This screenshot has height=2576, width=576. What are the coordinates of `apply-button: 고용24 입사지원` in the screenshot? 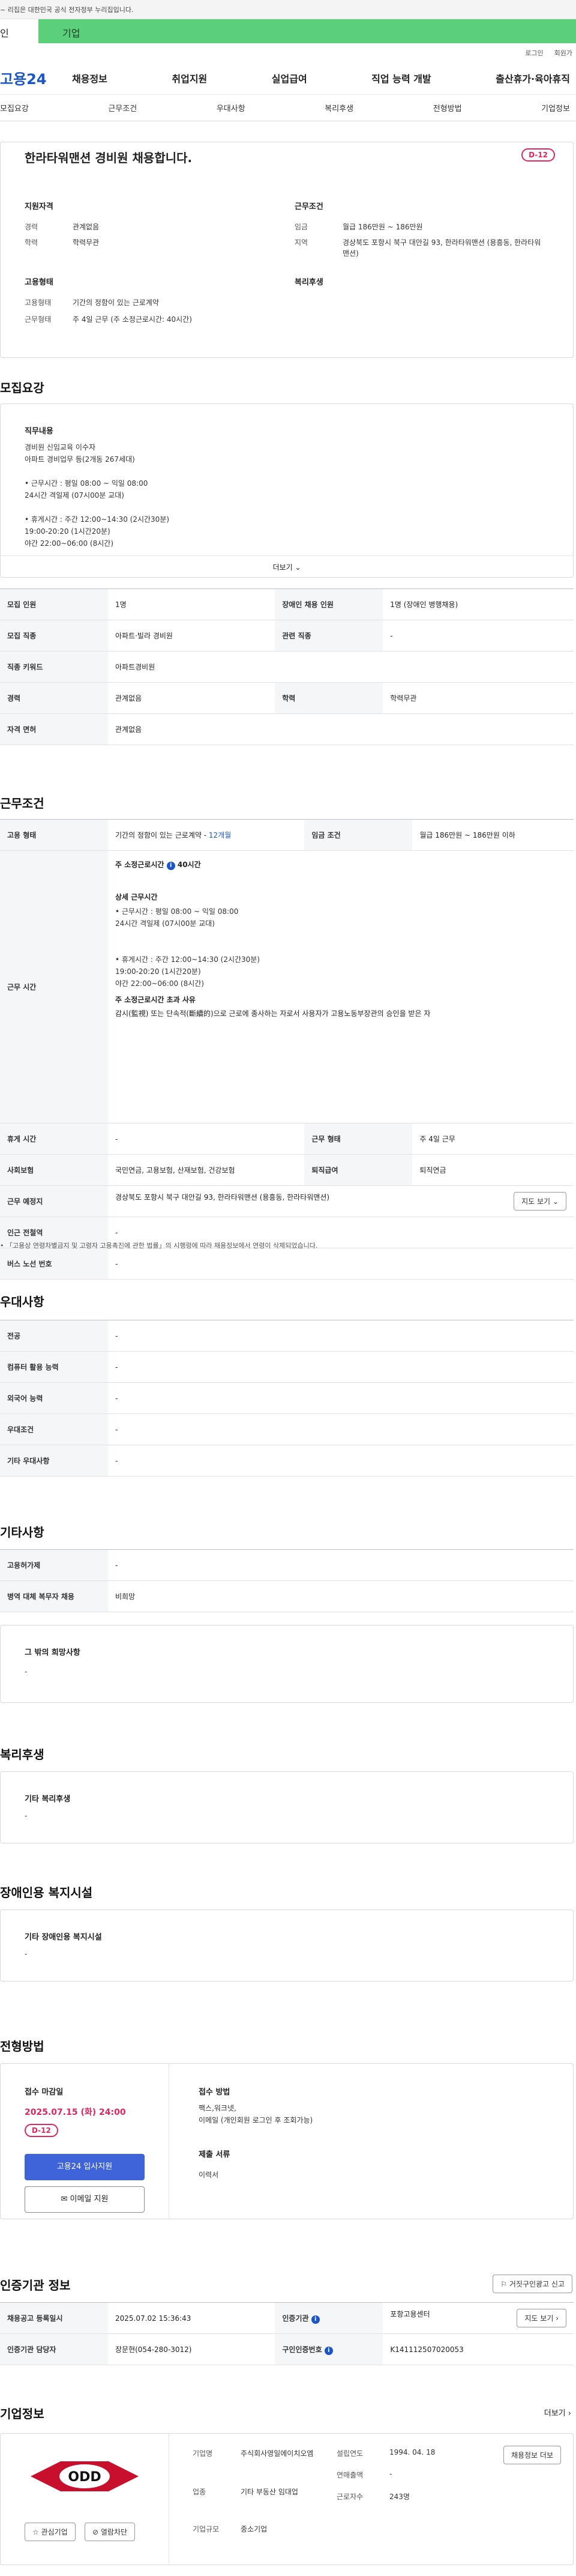 It's located at (85, 2167).